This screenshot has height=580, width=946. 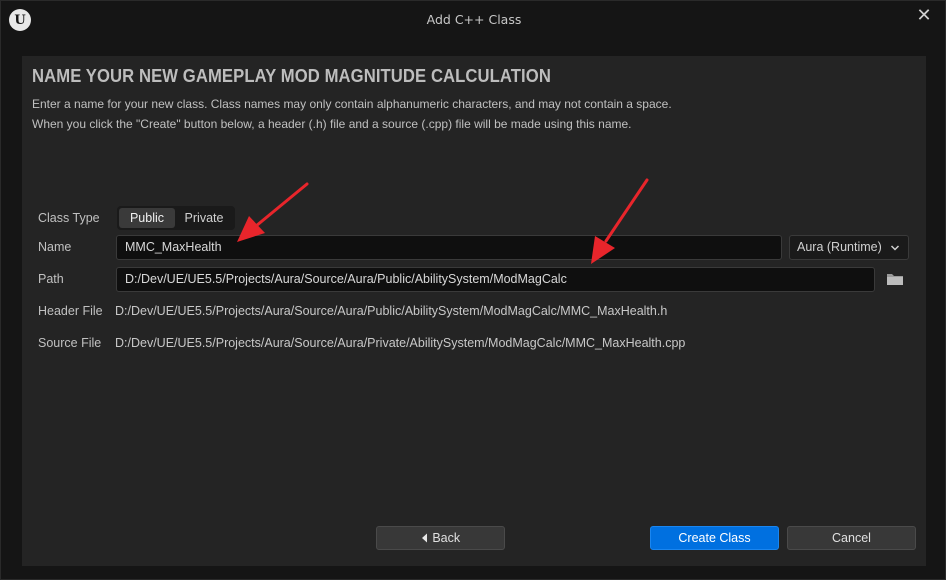 I want to click on cancel-button: Cancel, so click(x=851, y=538).